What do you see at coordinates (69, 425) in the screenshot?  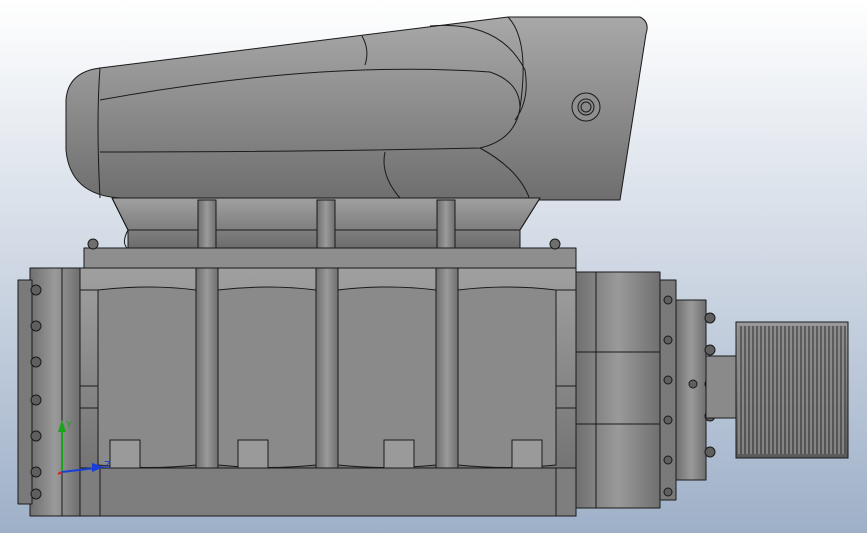 I see `triad-y-label: Y` at bounding box center [69, 425].